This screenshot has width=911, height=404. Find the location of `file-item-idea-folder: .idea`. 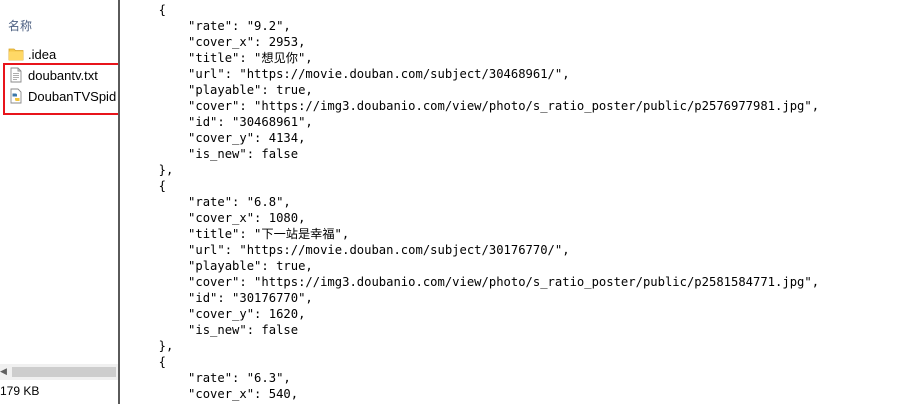

file-item-idea-folder: .idea is located at coordinates (63, 54).